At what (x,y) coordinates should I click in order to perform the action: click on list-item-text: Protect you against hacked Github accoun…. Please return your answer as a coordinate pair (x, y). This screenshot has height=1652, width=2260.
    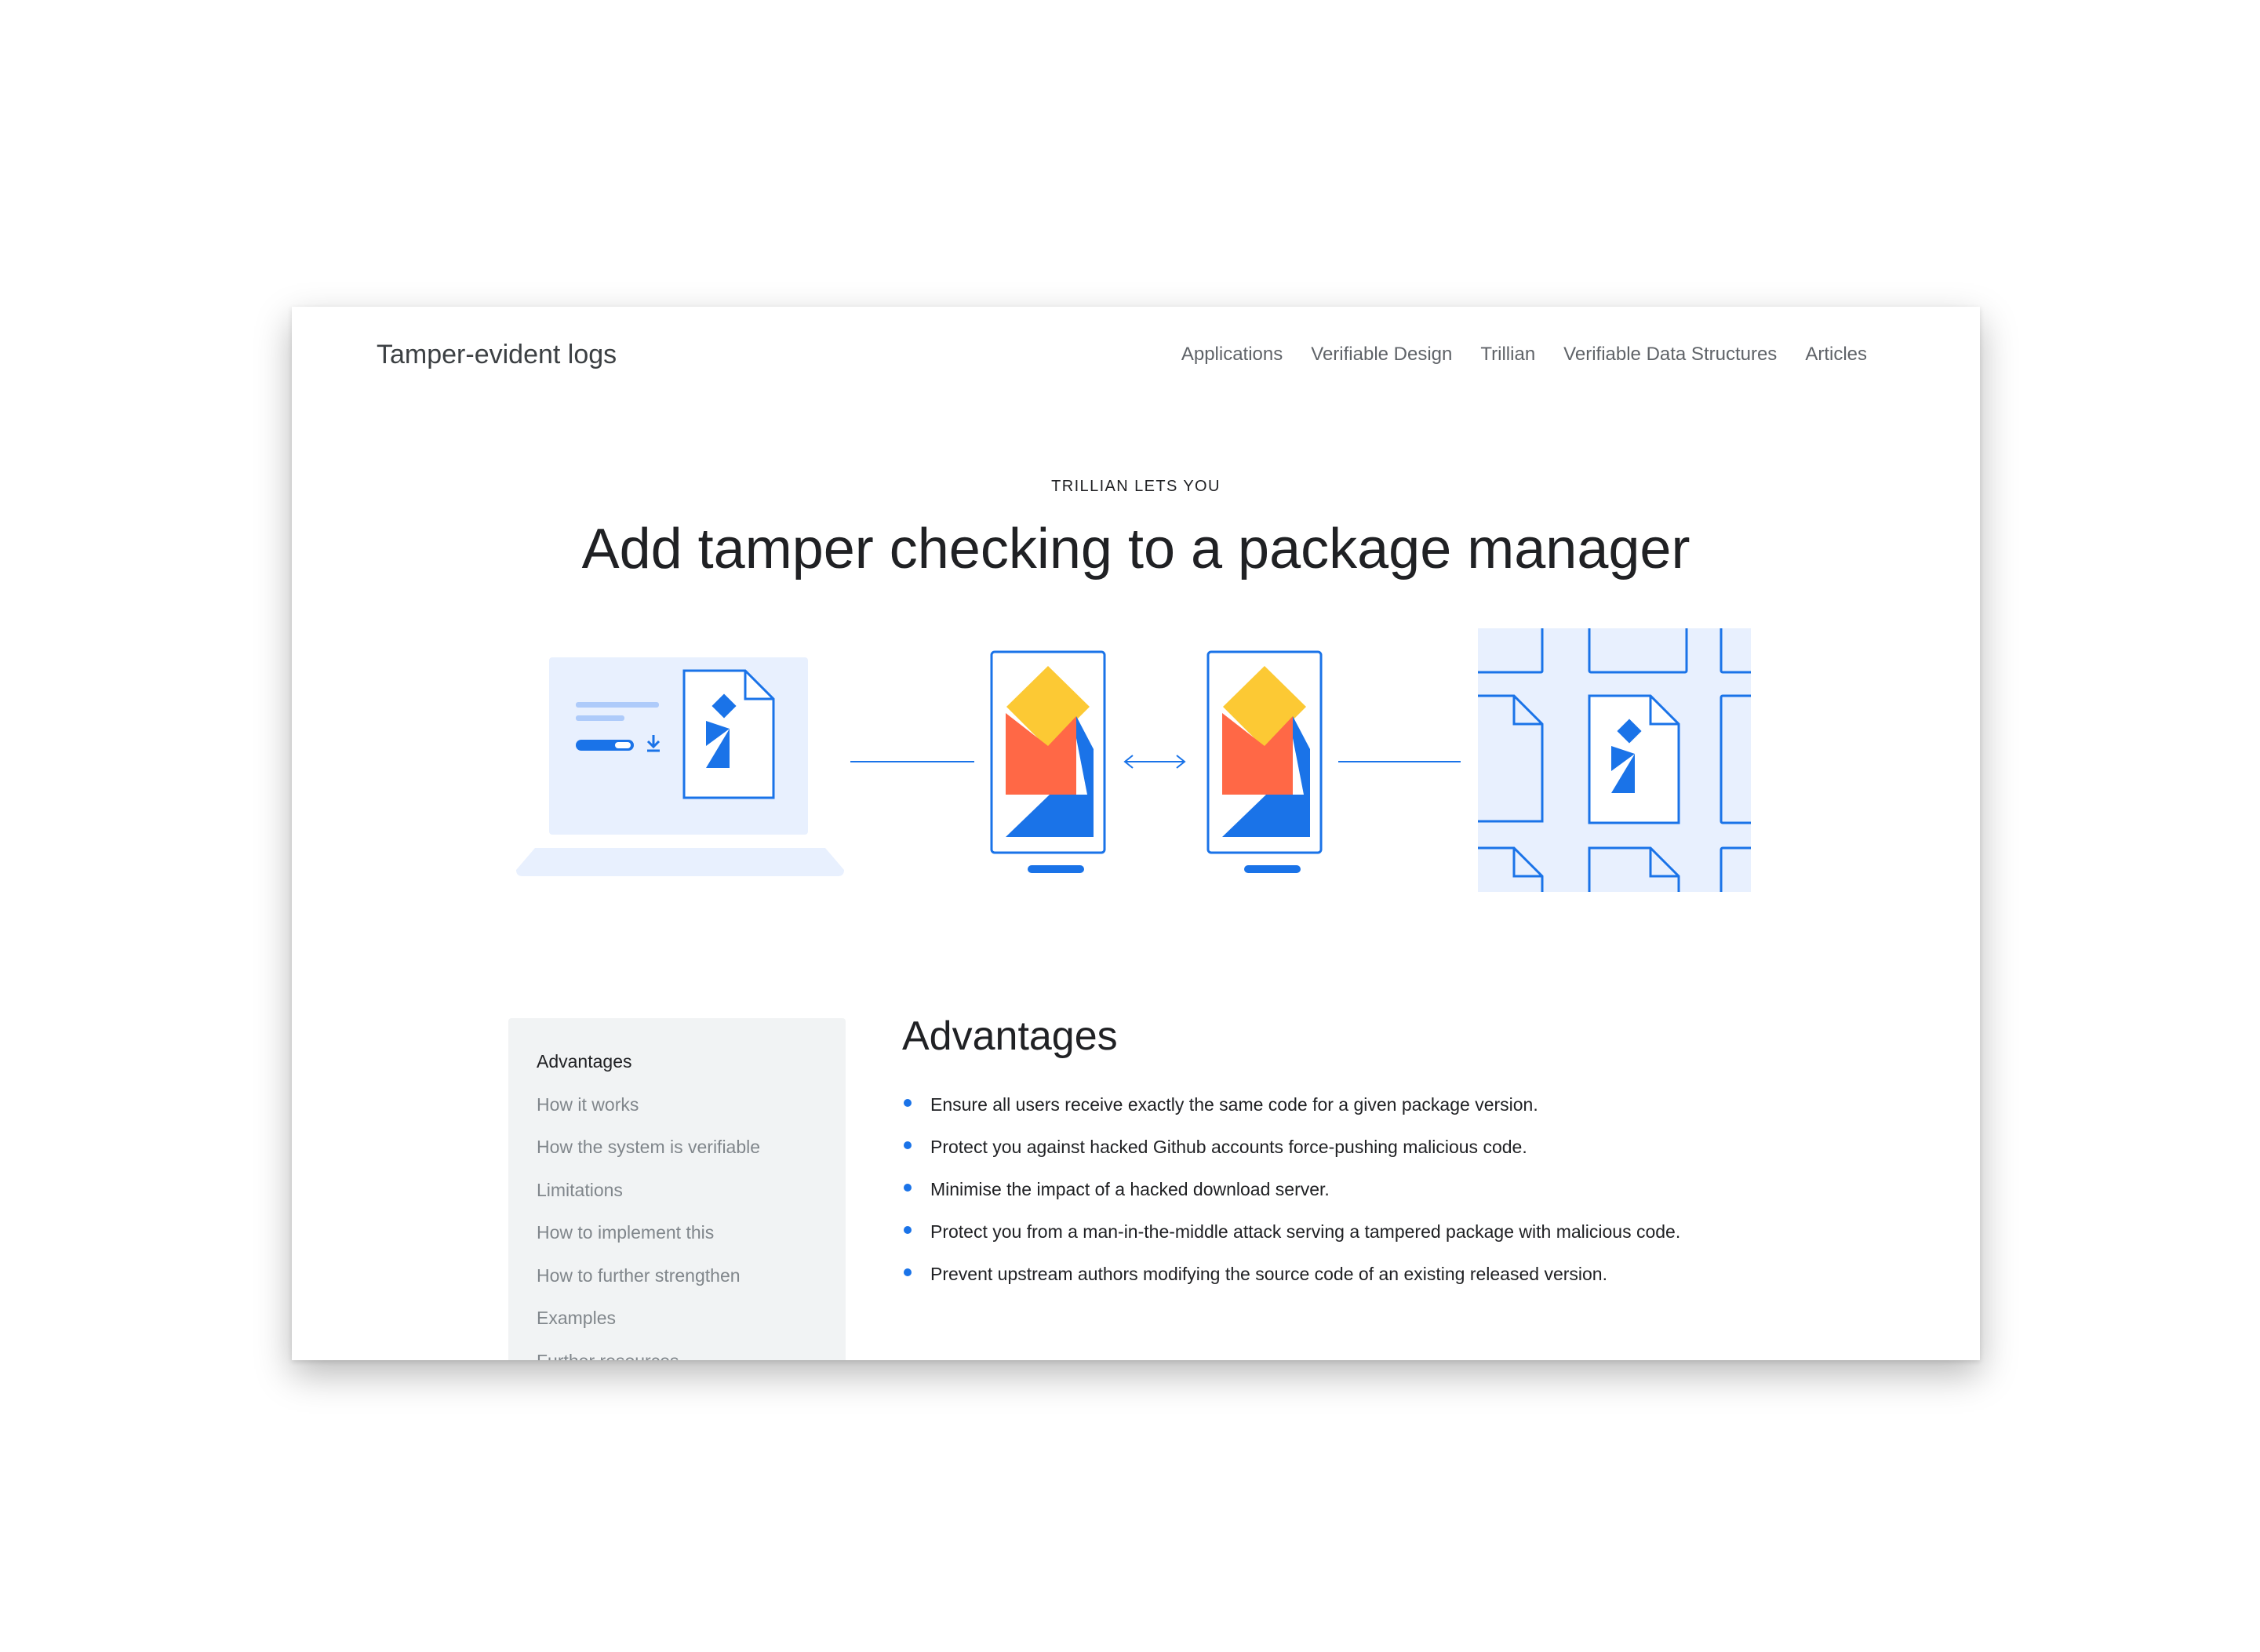
    Looking at the image, I should click on (1228, 1147).